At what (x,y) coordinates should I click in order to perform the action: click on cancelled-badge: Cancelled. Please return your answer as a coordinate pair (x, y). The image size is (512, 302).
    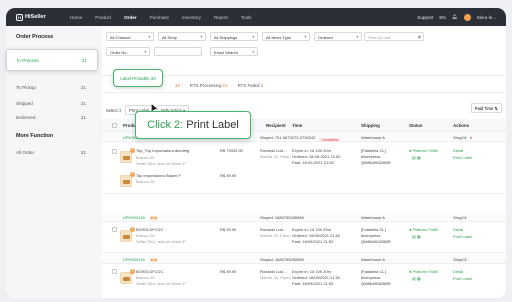
    Looking at the image, I should click on (330, 140).